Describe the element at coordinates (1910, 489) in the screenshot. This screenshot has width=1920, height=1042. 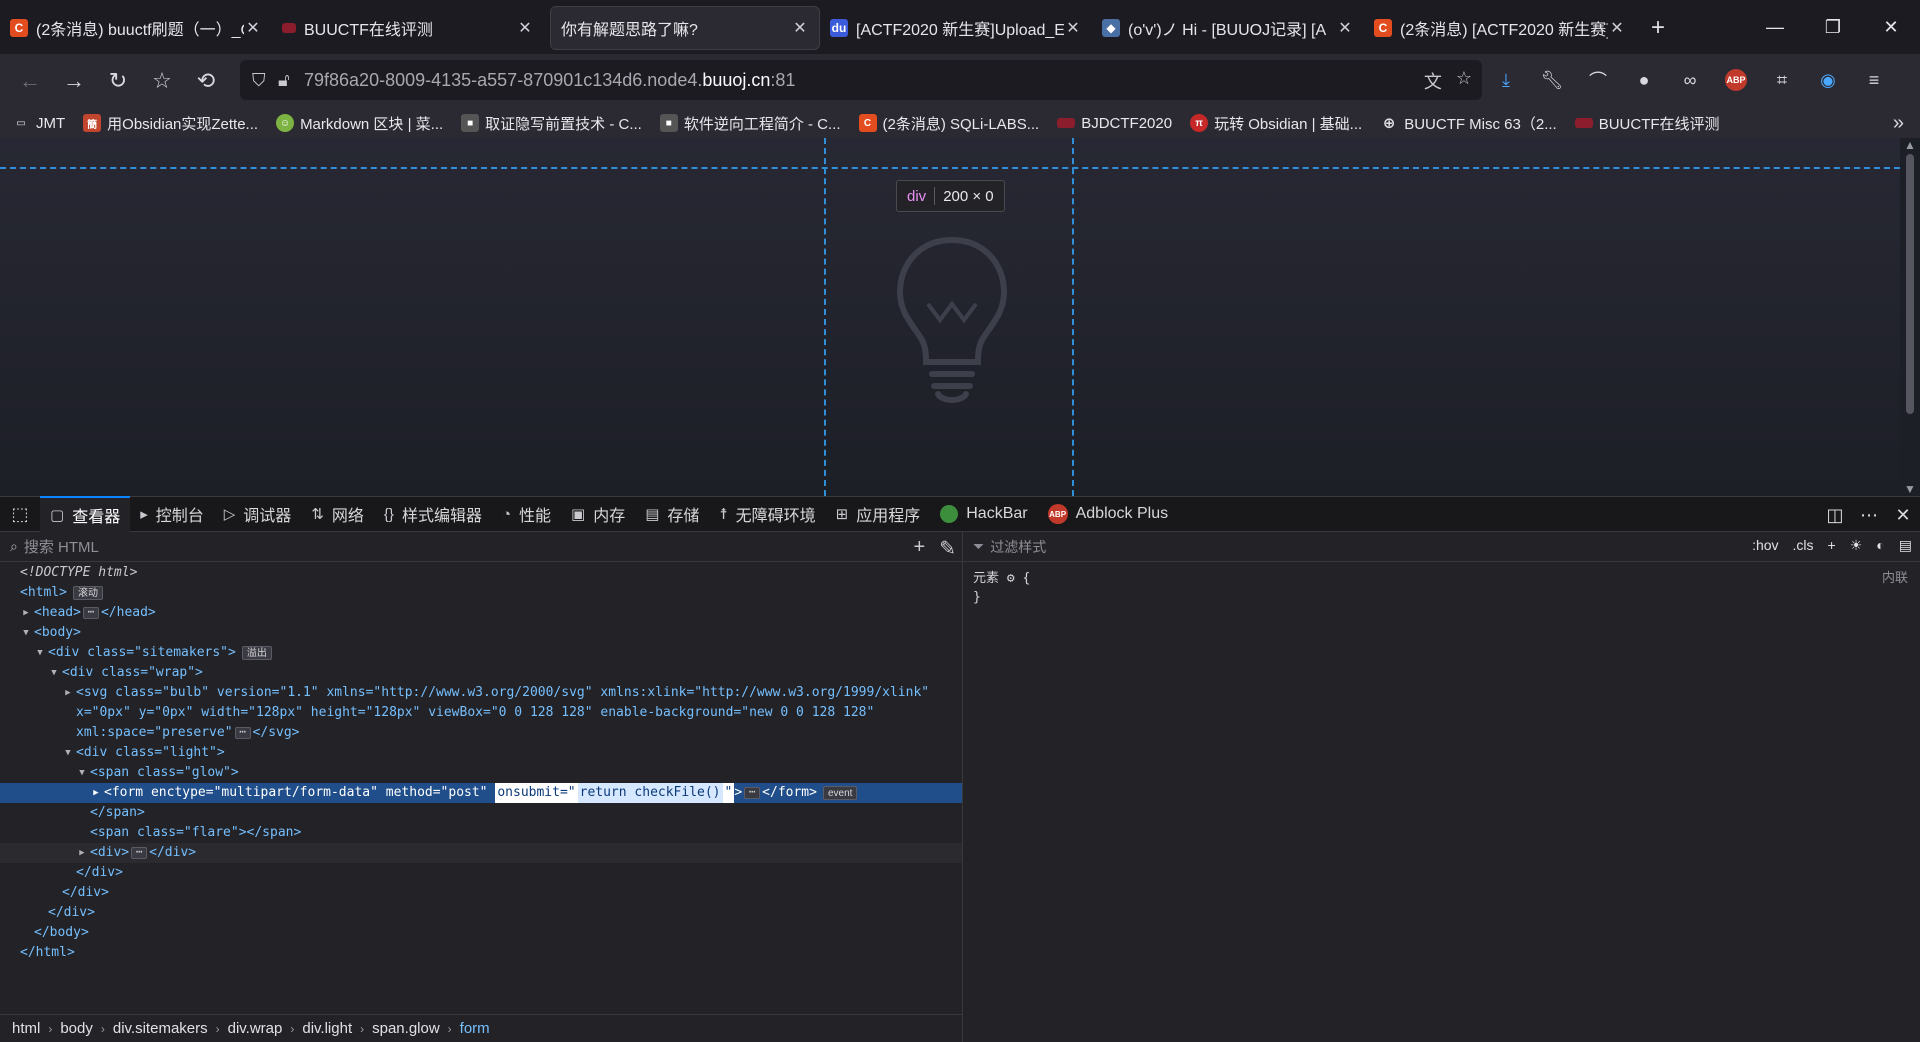
I see `scroll-down-icon: ▼` at that location.